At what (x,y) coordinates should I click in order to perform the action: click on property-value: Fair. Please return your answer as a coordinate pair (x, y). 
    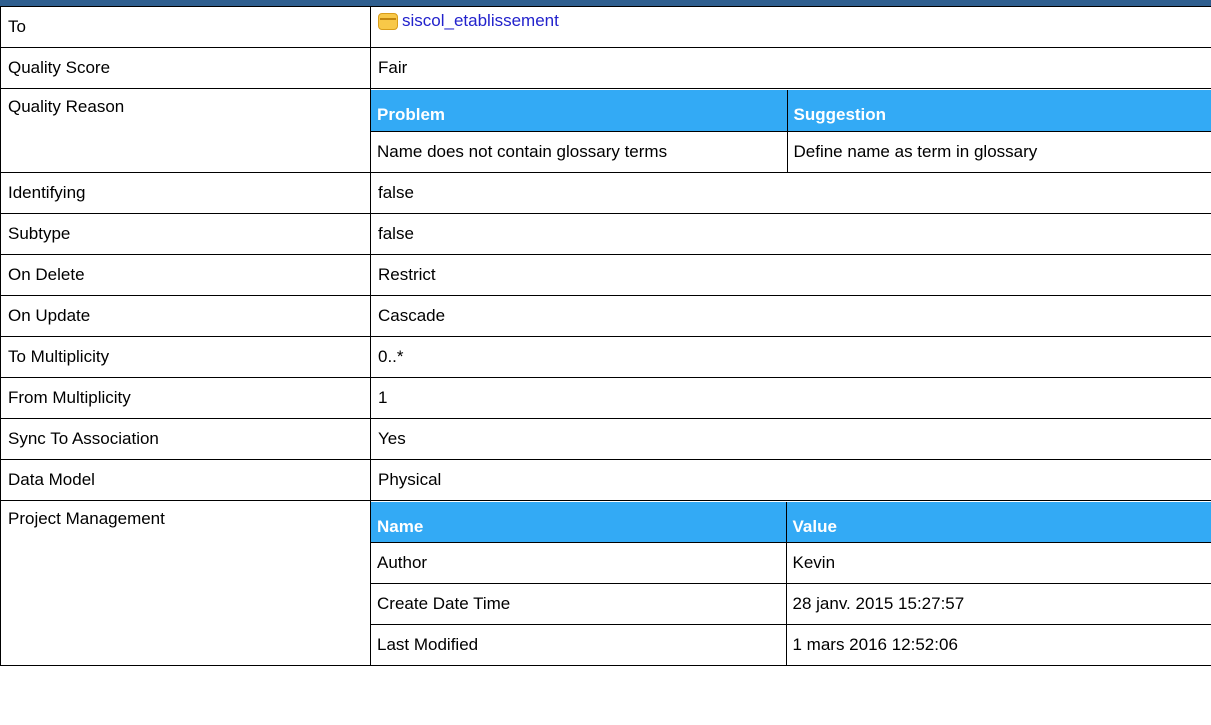
    Looking at the image, I should click on (790, 68).